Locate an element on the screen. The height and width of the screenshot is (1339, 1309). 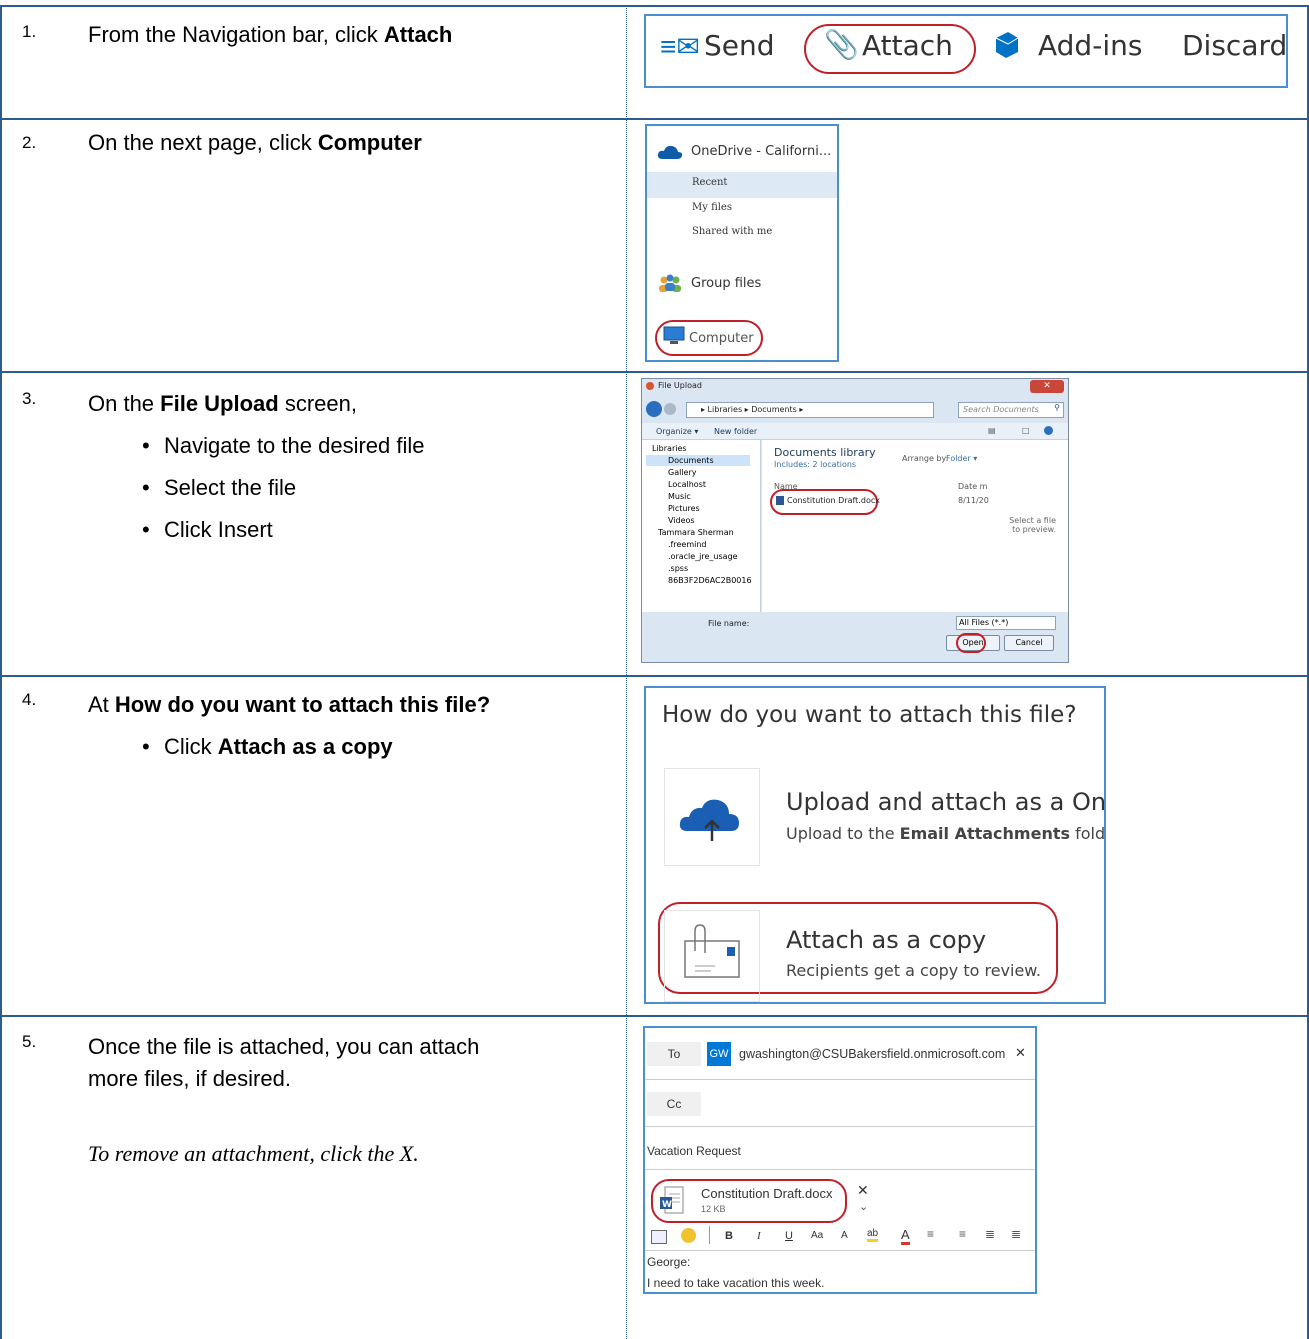
tree-item: Documents is located at coordinates (691, 460).